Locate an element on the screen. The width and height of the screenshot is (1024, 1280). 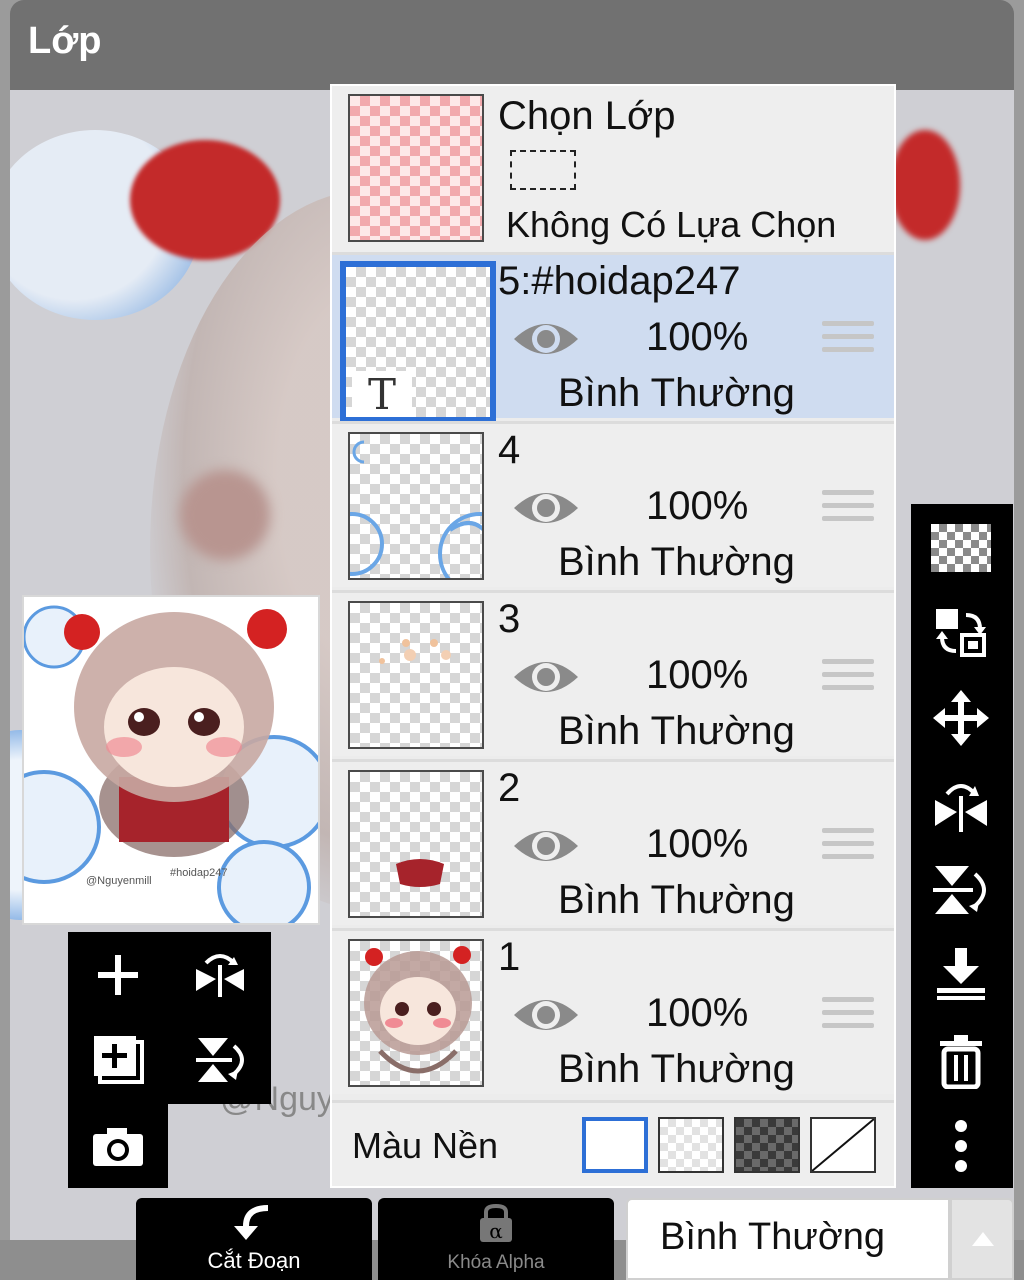
background-color-label: Màu Nền is located at coordinates (425, 1145).